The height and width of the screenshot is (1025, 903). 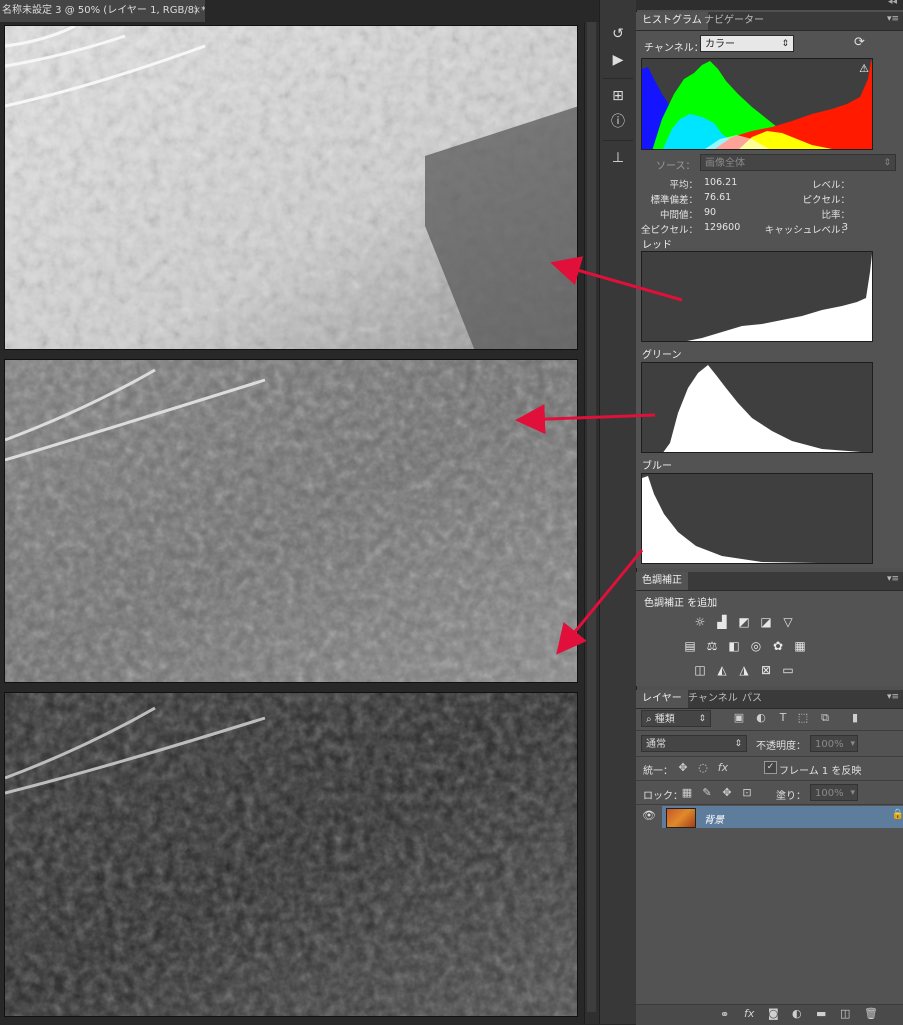 I want to click on stat-std-value: 76.61, so click(x=718, y=197).